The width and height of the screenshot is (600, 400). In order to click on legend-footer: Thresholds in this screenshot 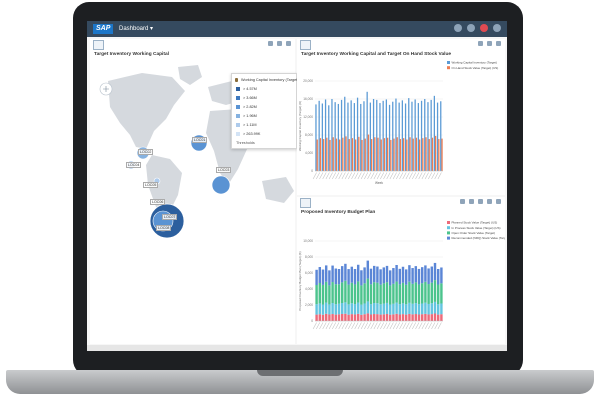, I will do `click(245, 143)`.